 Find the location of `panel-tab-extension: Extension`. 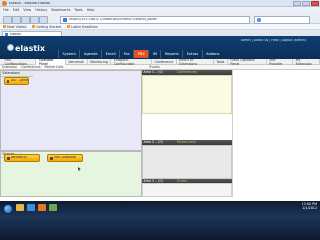

panel-tab-extension: Extension is located at coordinates (9, 67).